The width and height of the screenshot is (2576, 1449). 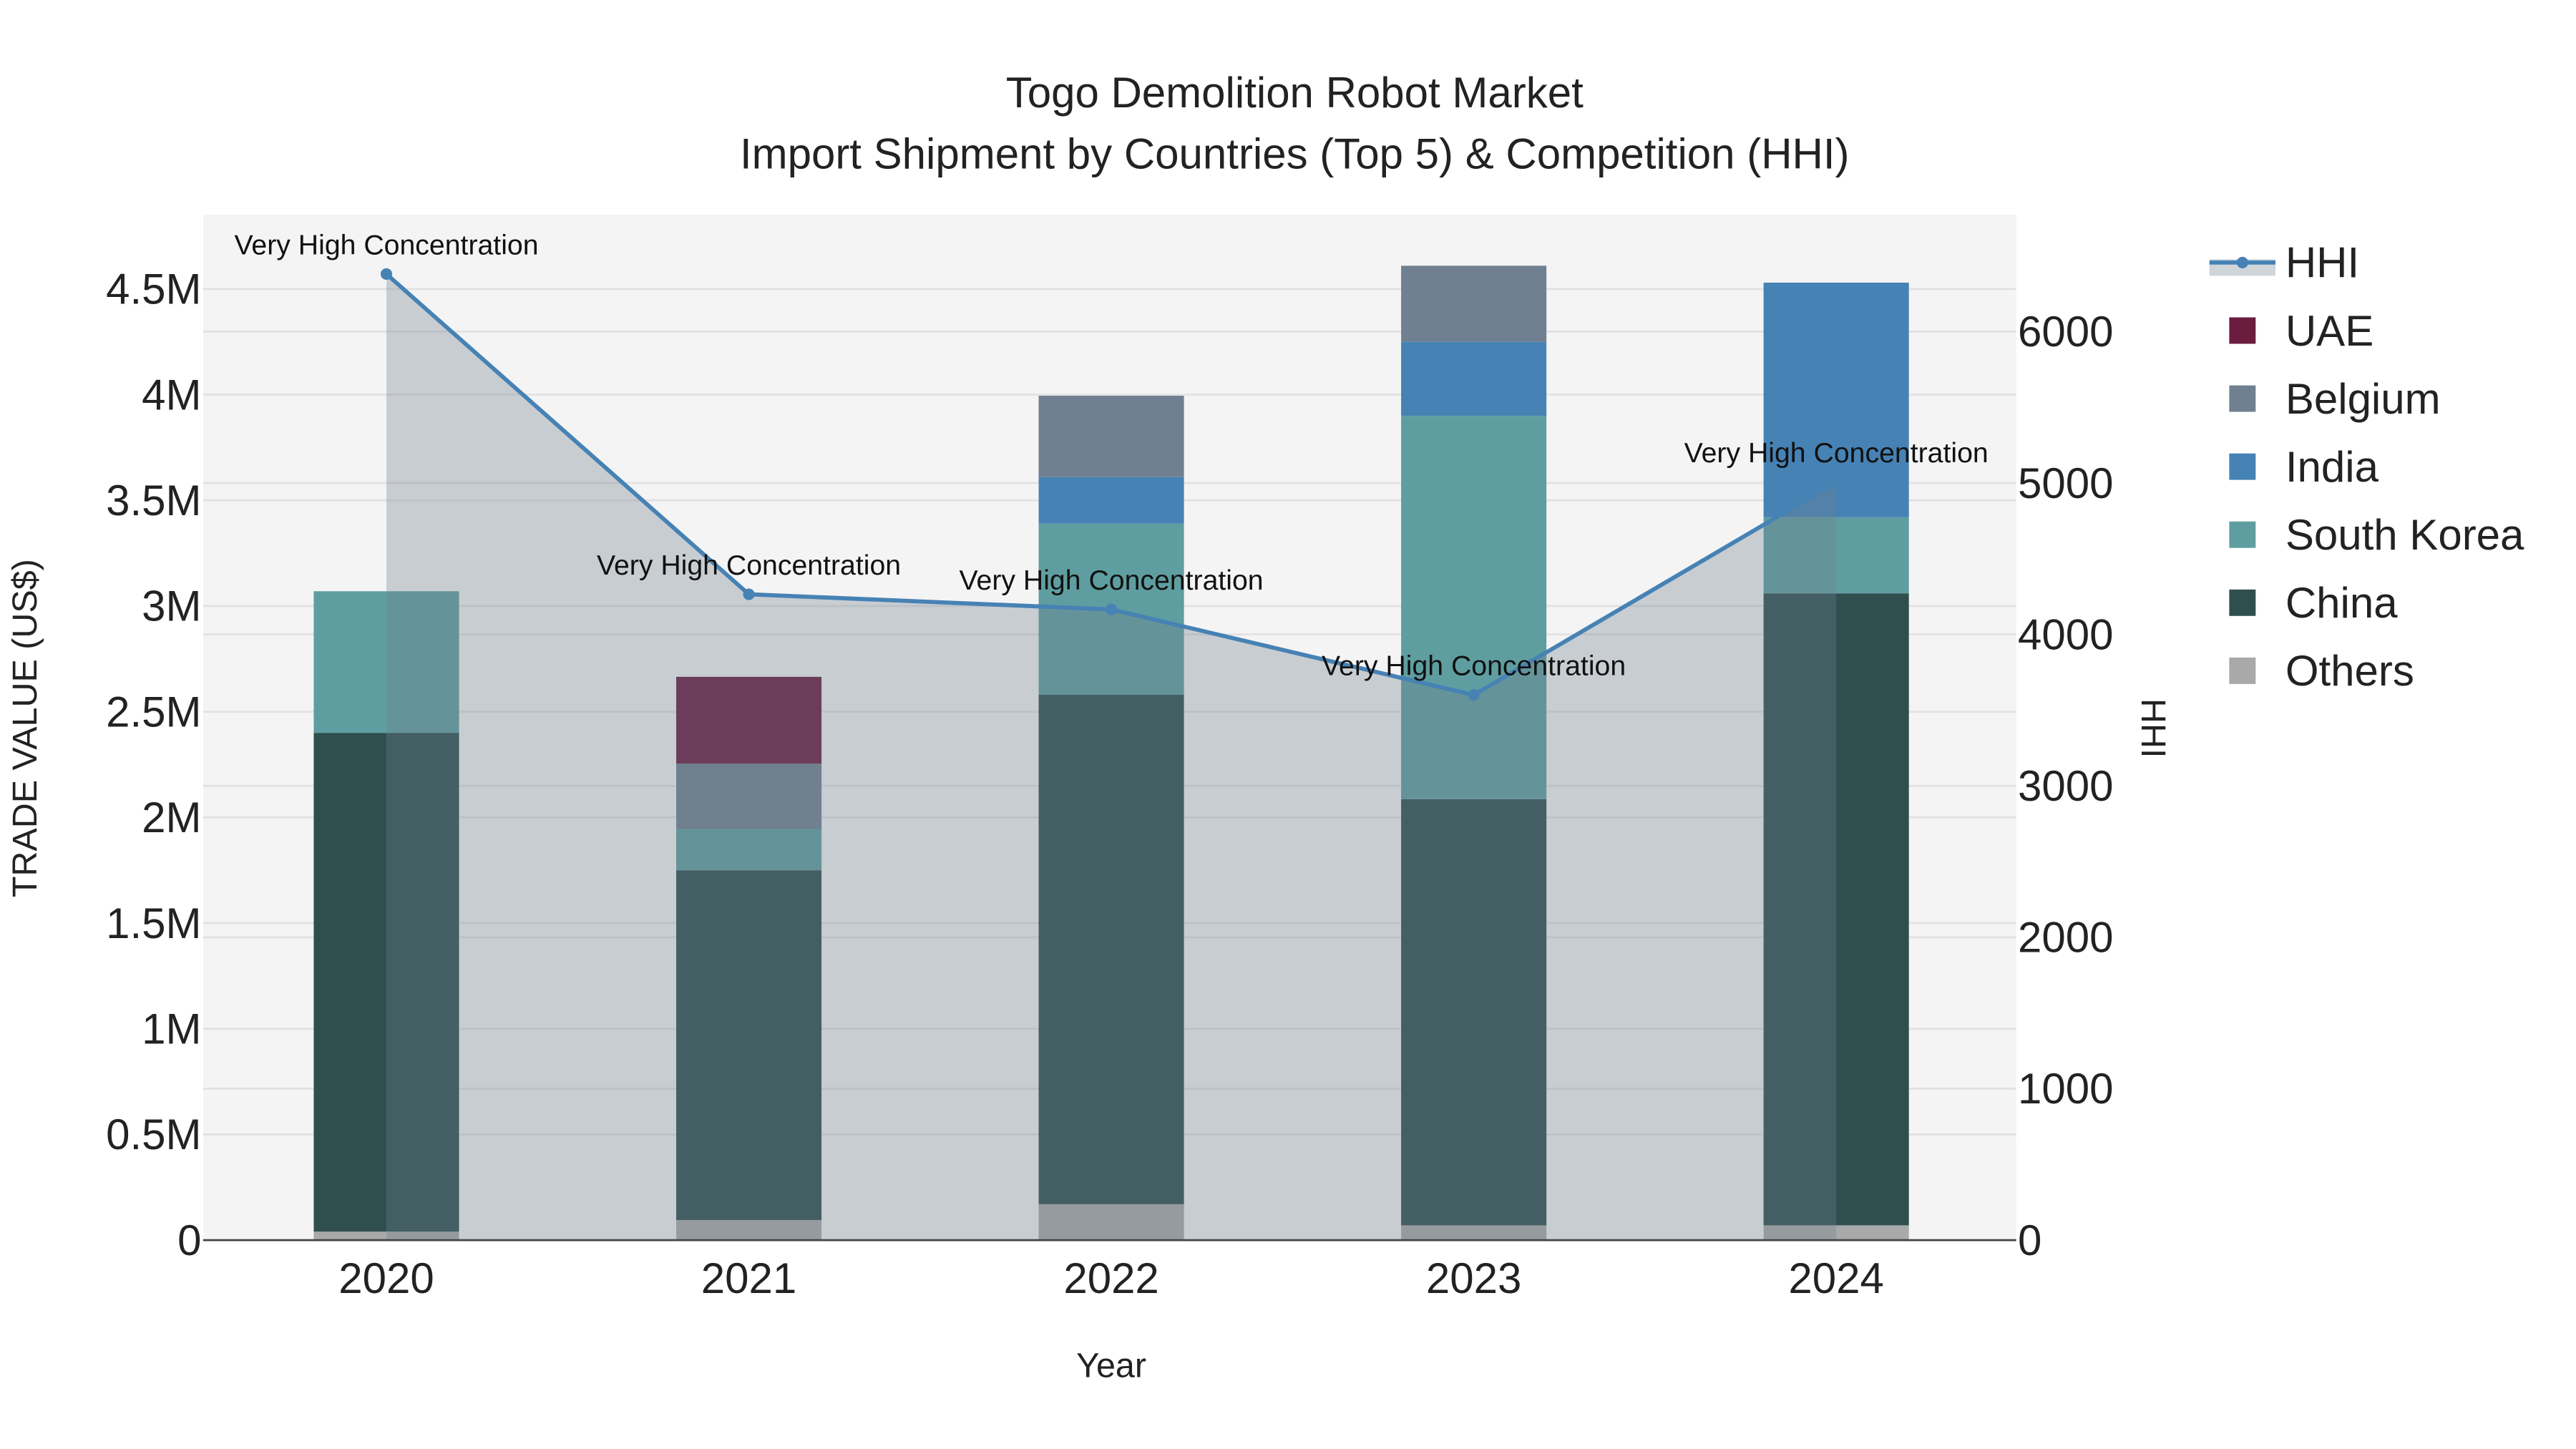 What do you see at coordinates (2065, 483) in the screenshot?
I see `y2-tick-label: 5000` at bounding box center [2065, 483].